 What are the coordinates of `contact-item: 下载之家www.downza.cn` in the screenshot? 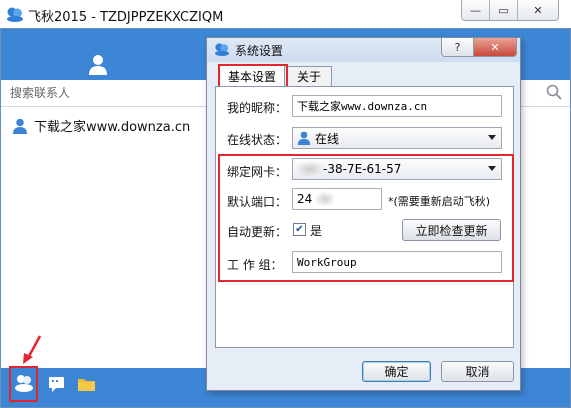 It's located at (101, 125).